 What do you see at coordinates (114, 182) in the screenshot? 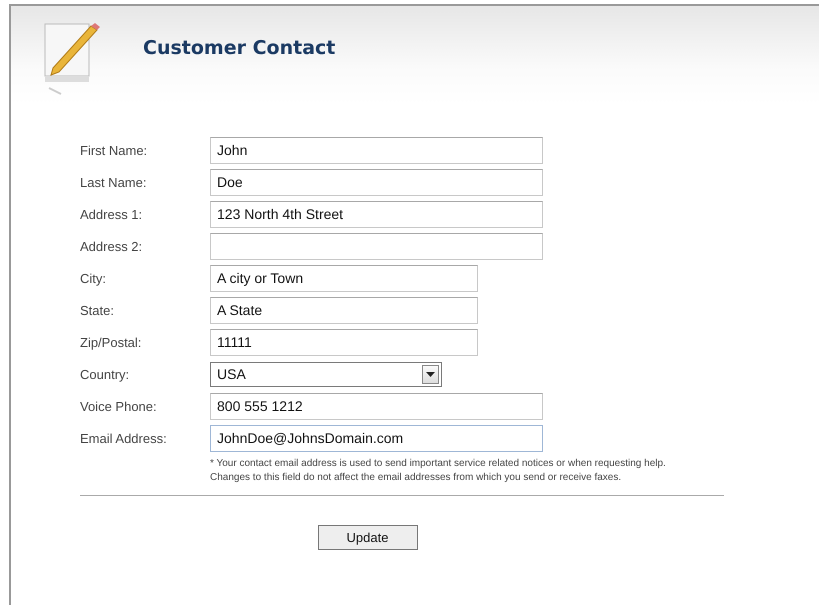
I see `field-label: Last Name:` at bounding box center [114, 182].